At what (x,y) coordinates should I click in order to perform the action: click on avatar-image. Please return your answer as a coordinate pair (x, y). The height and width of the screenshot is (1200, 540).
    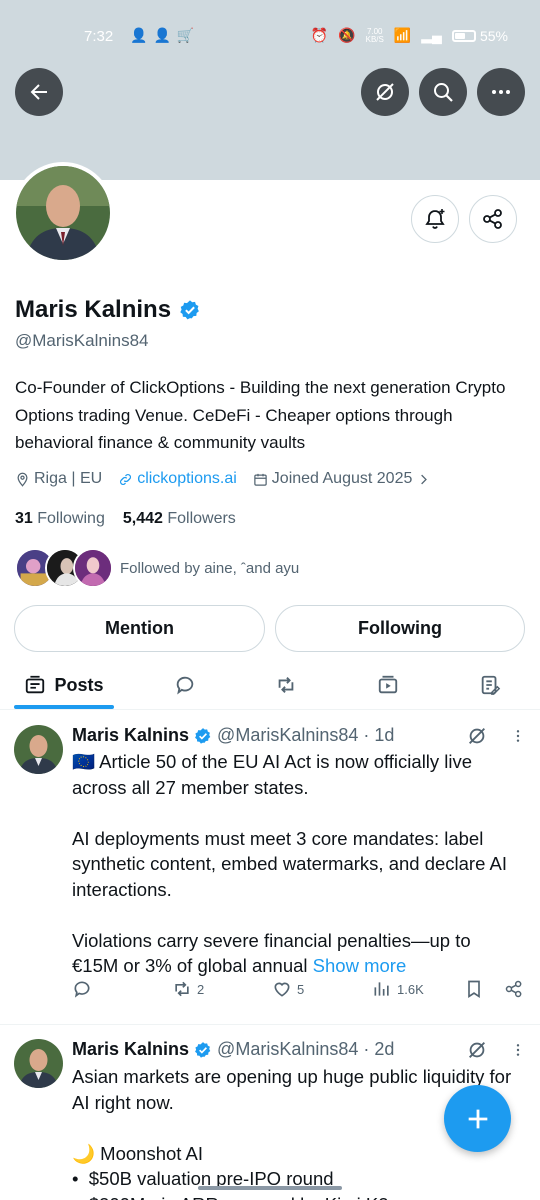
    Looking at the image, I should click on (63, 213).